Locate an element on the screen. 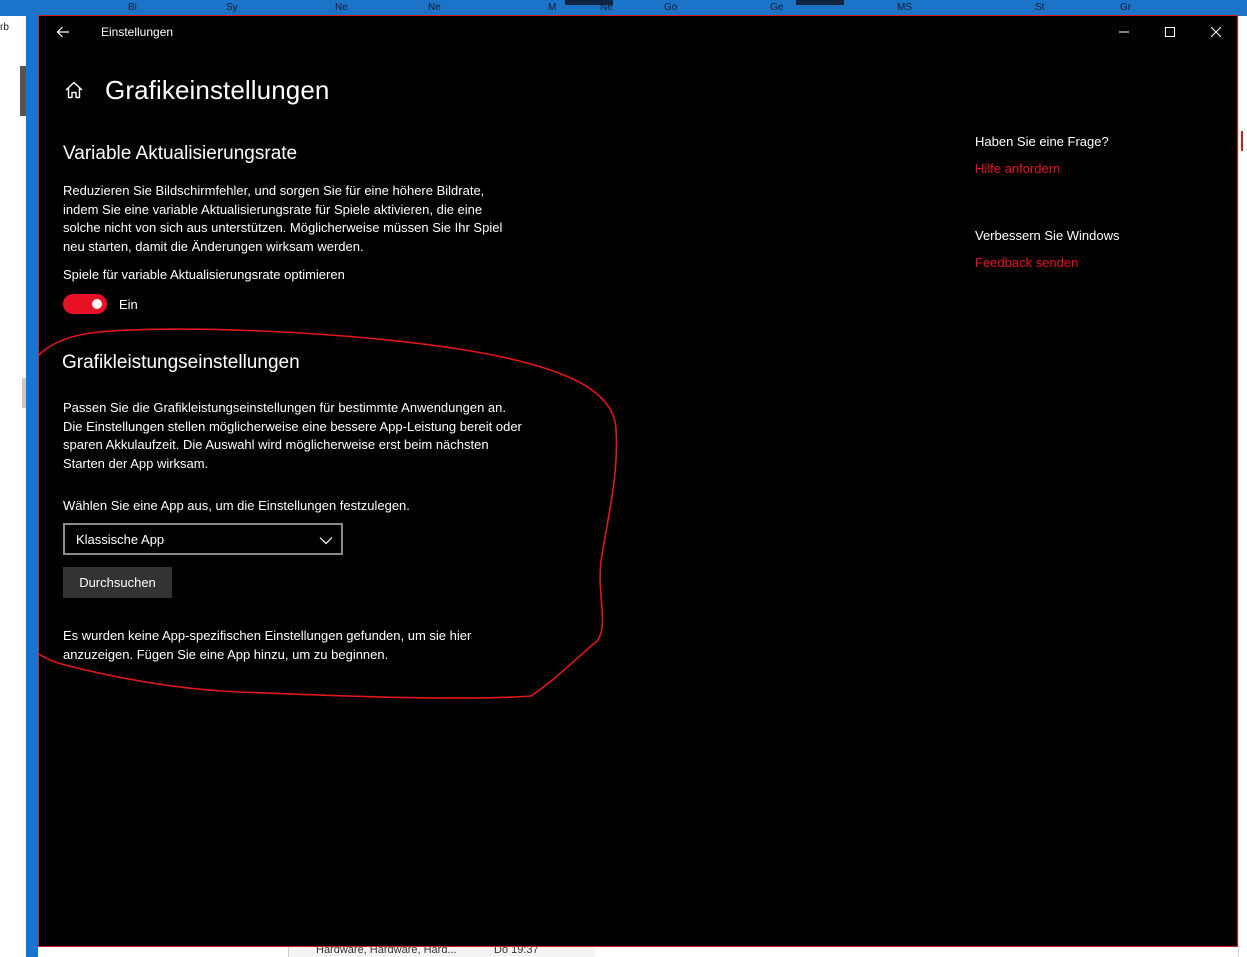  feedback-link: Feedback senden is located at coordinates (1026, 262).